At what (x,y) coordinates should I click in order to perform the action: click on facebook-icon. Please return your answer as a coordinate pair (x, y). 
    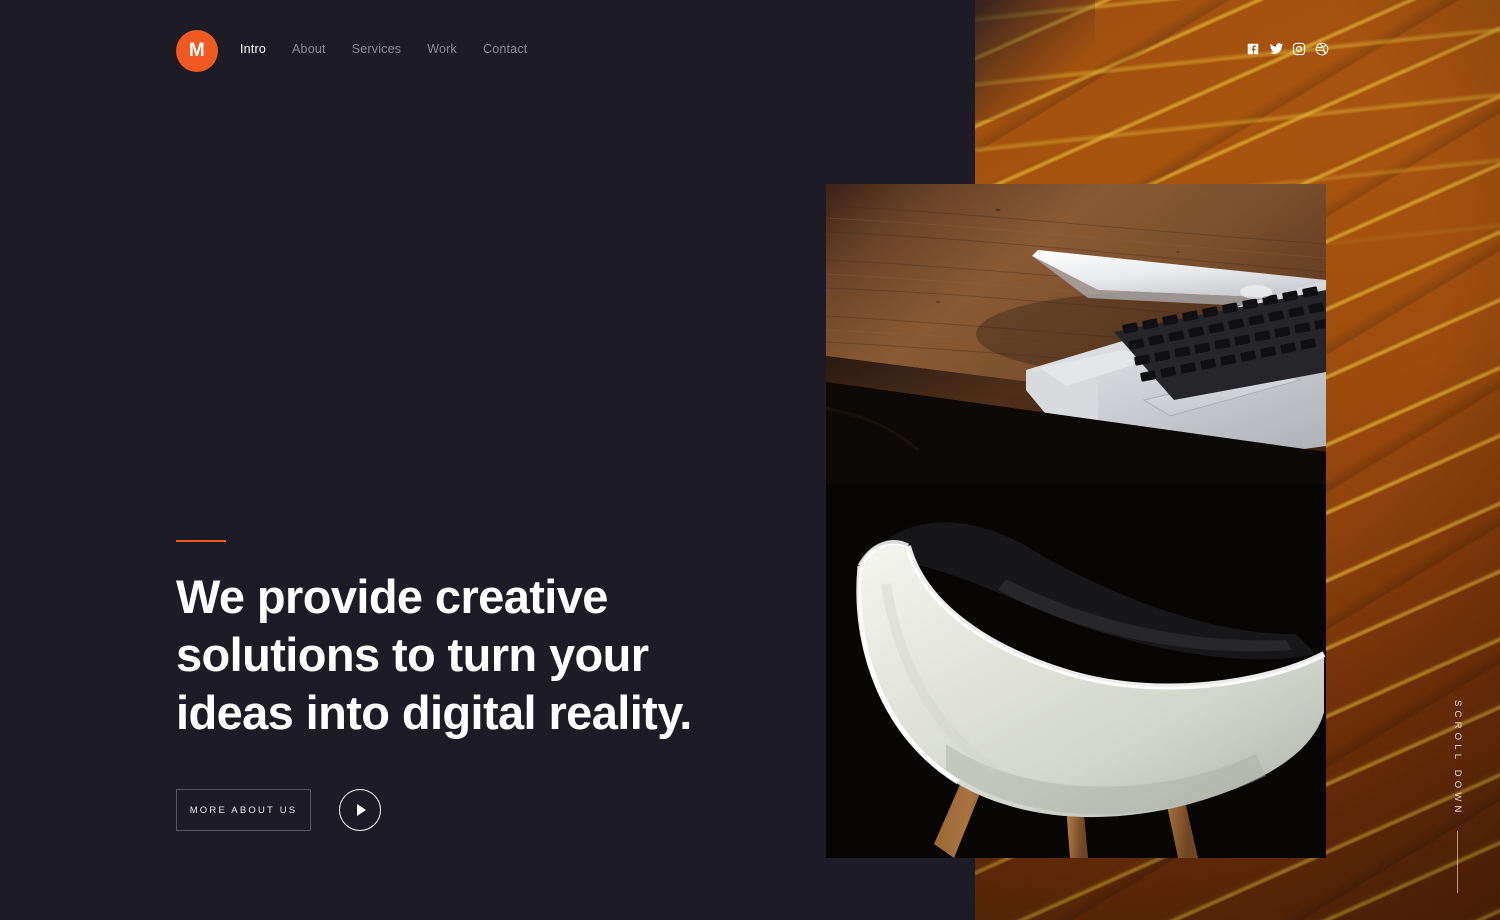
    Looking at the image, I should click on (1253, 49).